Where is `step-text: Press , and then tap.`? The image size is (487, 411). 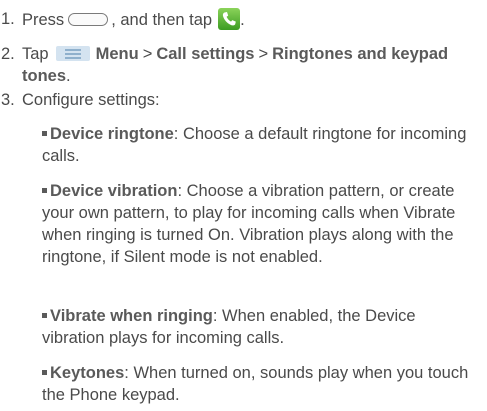
step-text: Press , and then tap. is located at coordinates (254, 19).